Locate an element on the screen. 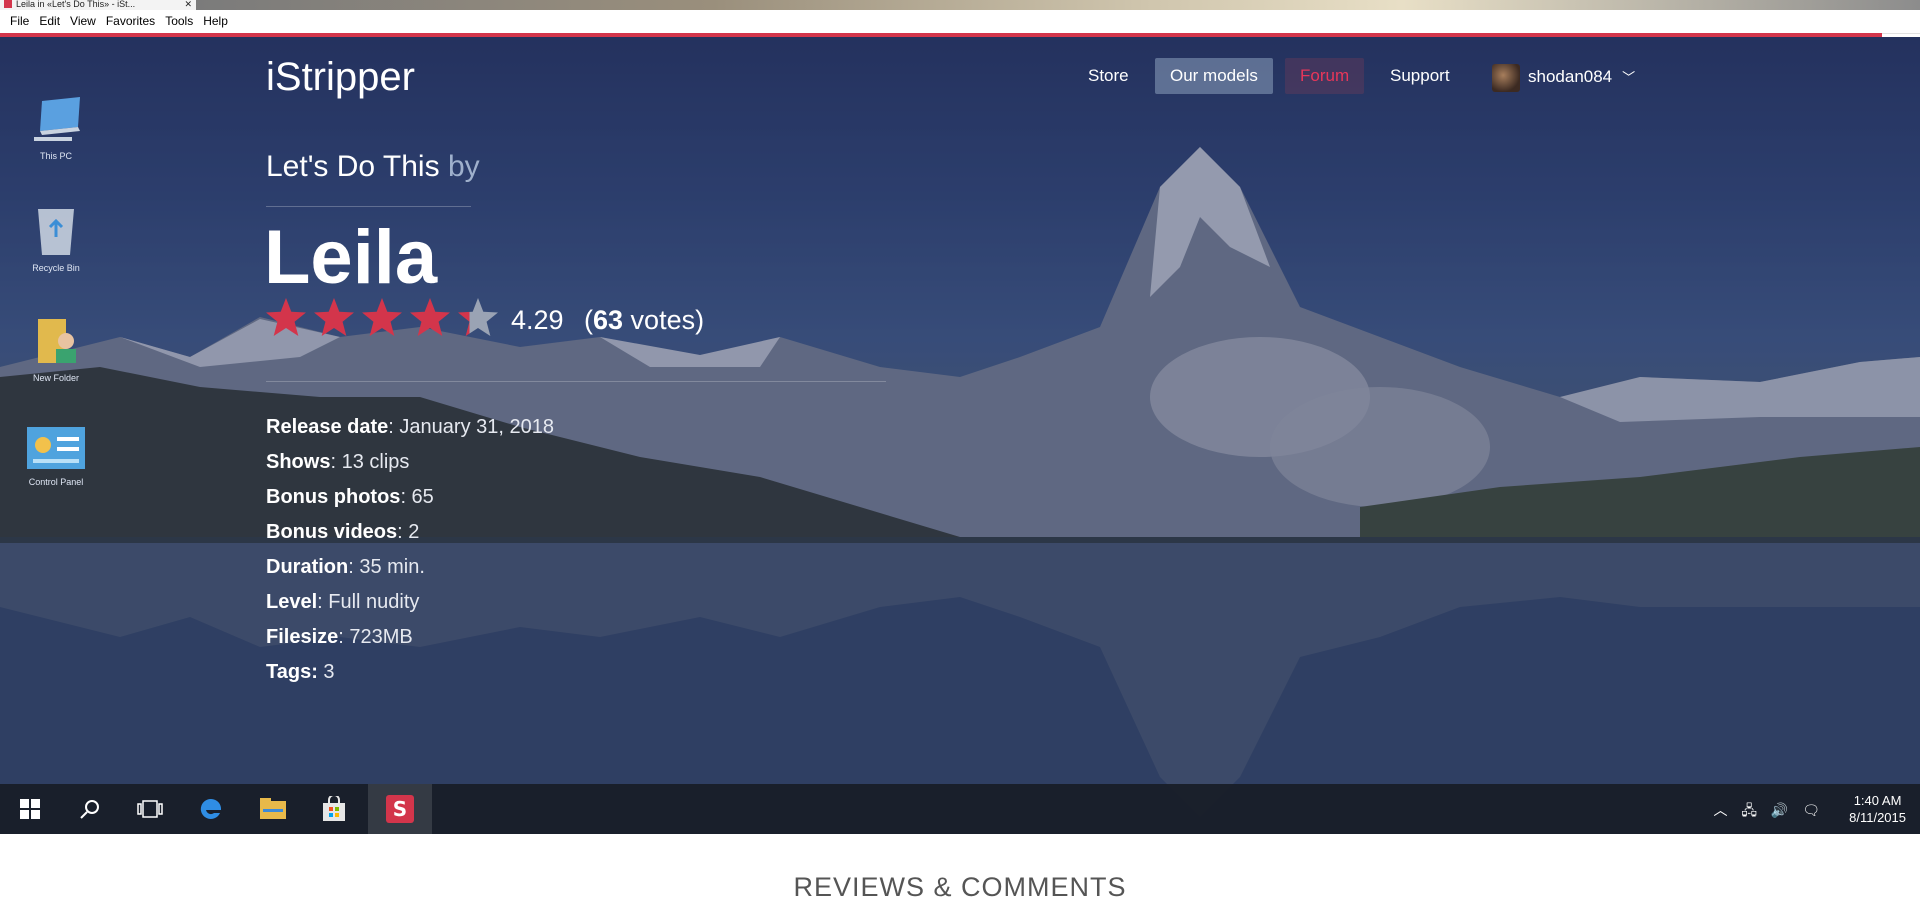 Image resolution: width=1920 pixels, height=907 pixels. desktop-this-pc: This PC is located at coordinates (56, 129).